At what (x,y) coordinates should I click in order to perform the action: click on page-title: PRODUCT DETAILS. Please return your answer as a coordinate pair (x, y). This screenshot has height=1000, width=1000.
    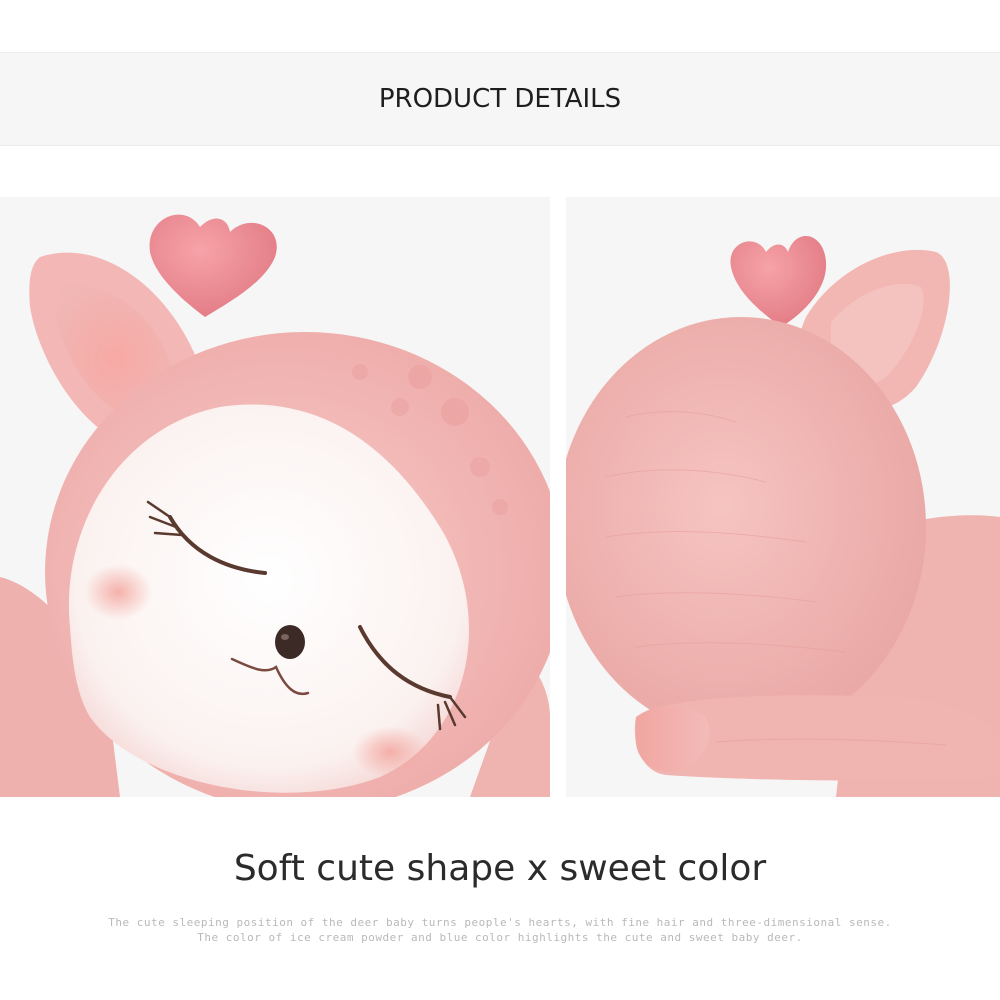
    Looking at the image, I should click on (500, 99).